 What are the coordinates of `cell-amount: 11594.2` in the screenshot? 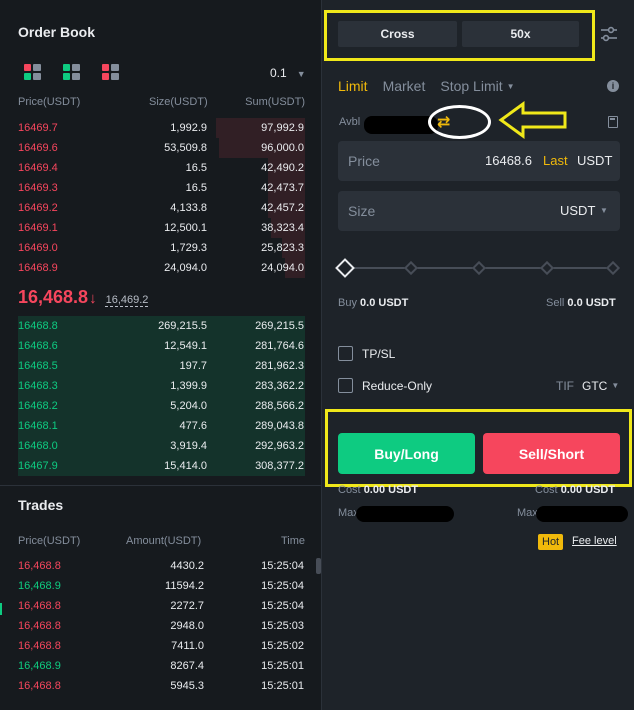 It's located at (184, 586).